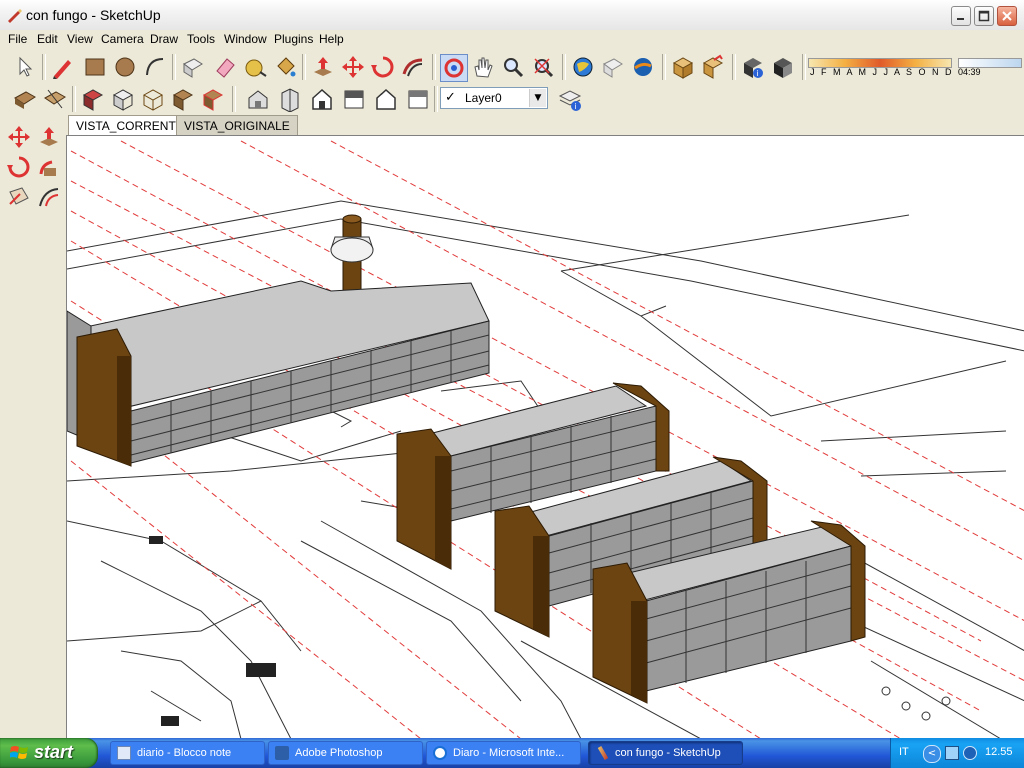 The height and width of the screenshot is (768, 1024). I want to click on dynamic-components-tool, so click(714, 68).